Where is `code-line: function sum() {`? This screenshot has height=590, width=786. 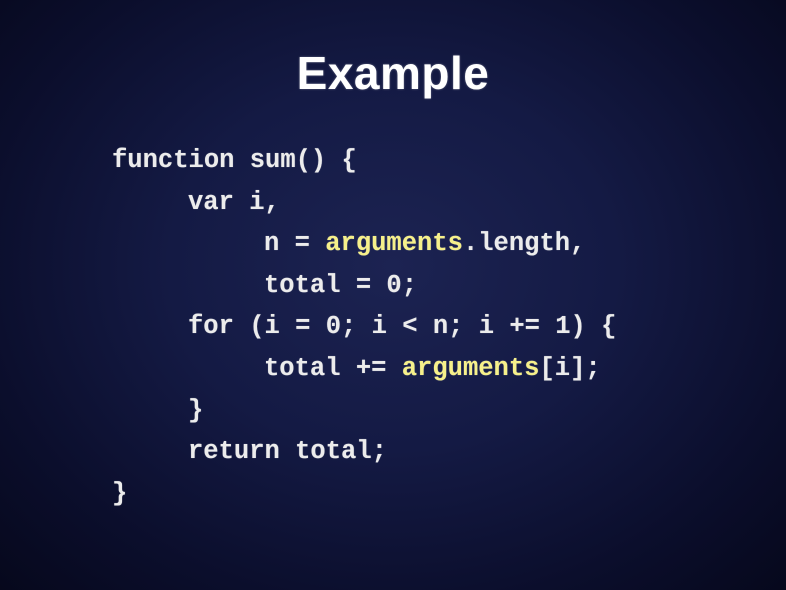 code-line: function sum() { is located at coordinates (364, 161).